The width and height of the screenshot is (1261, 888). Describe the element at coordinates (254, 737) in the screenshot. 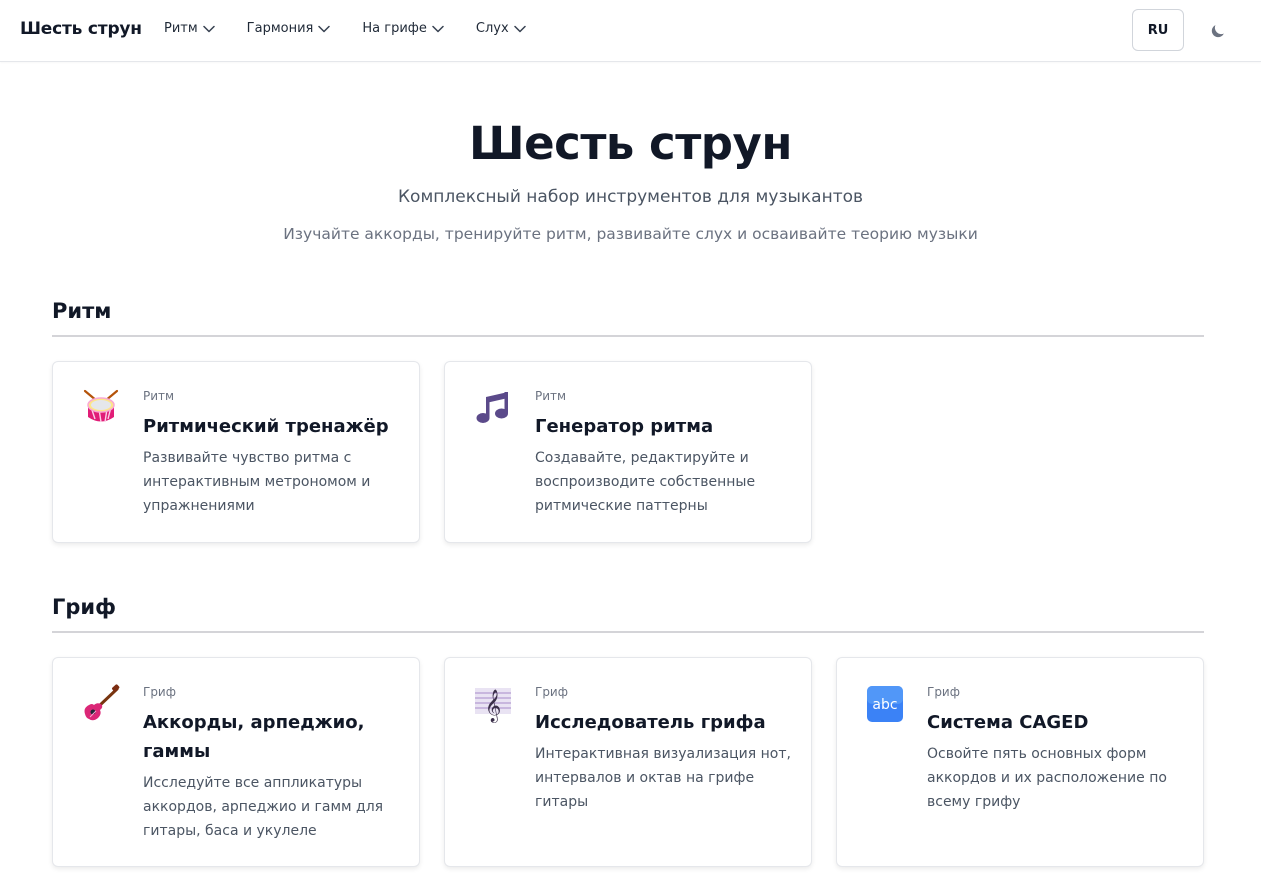

I see `card-title: Аккорды, арпеджио, гаммы` at that location.